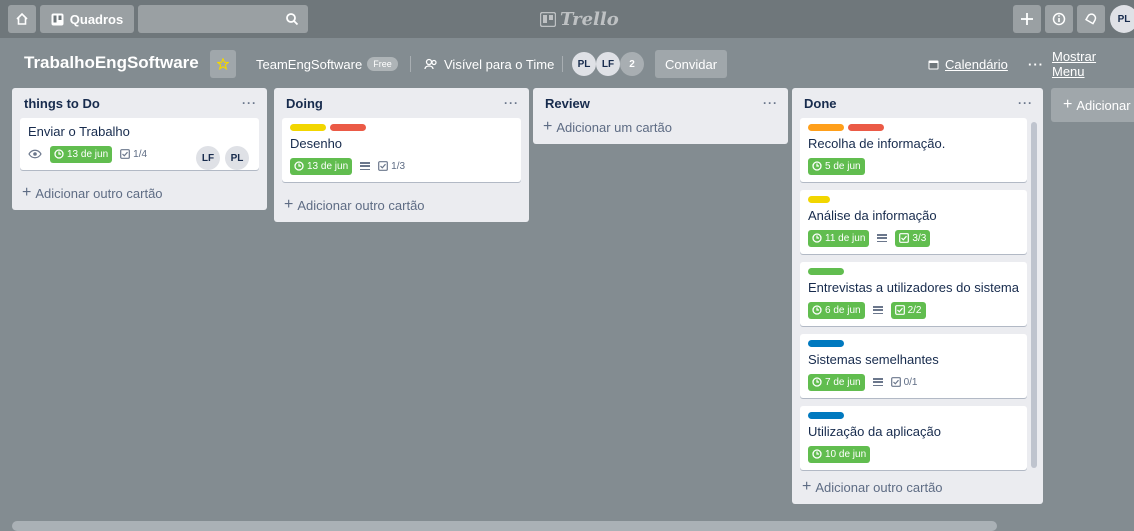  Describe the element at coordinates (499, 64) in the screenshot. I see `visibility-label: Visível para o Time` at that location.